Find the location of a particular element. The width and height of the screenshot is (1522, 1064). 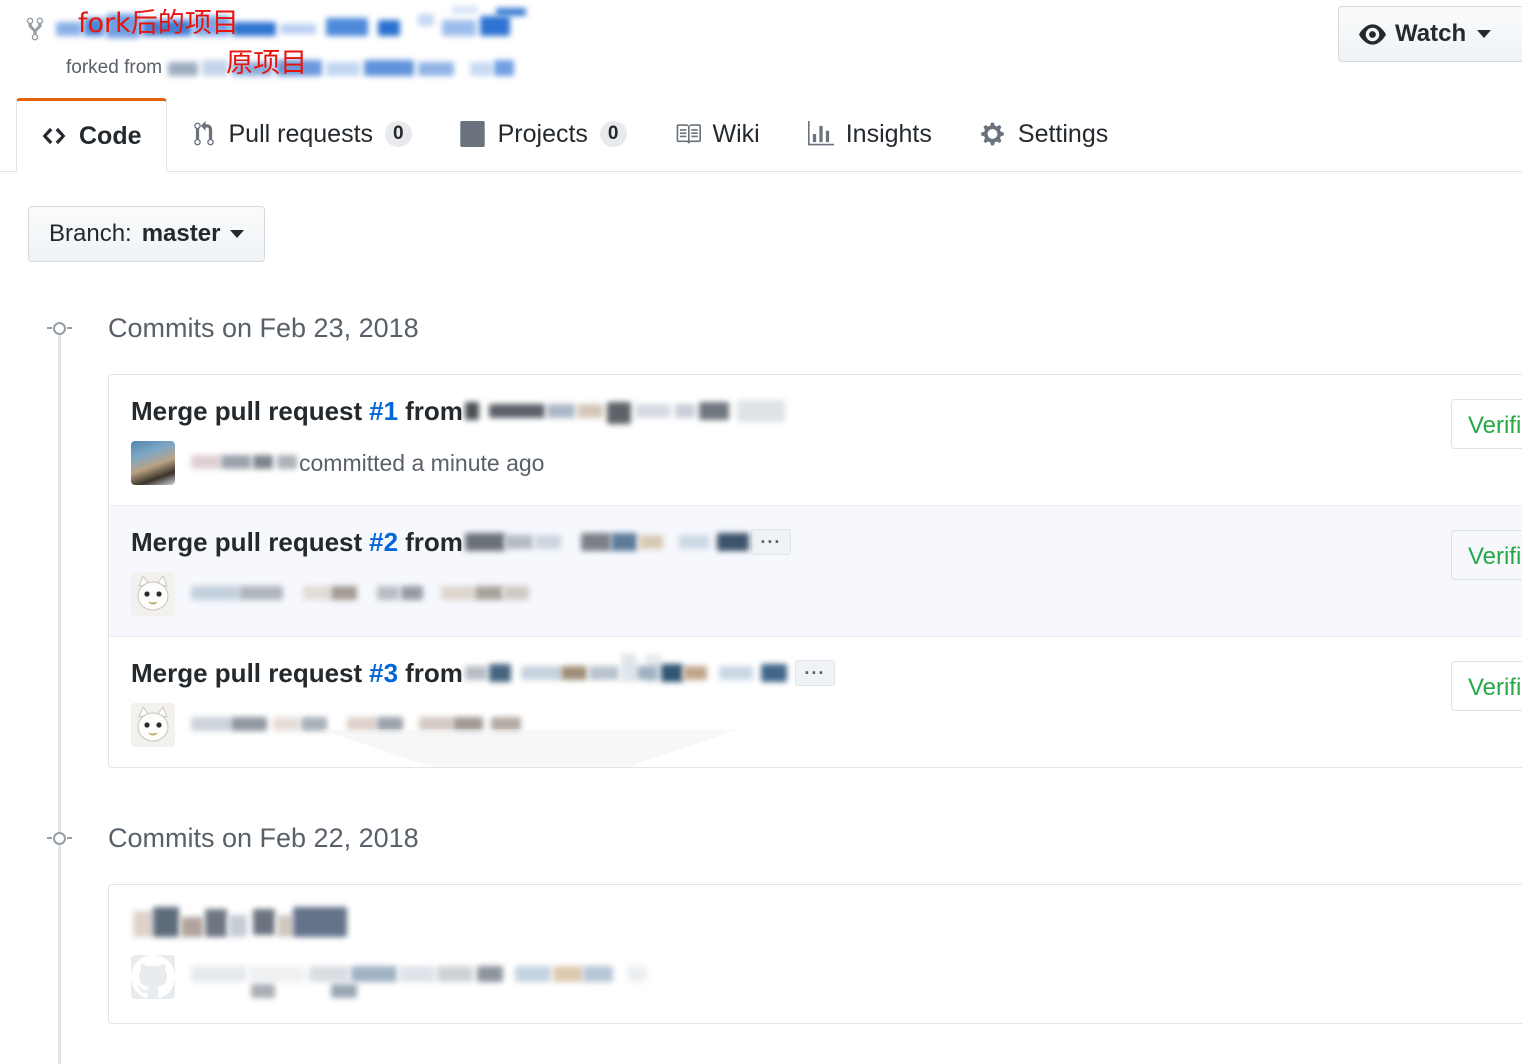

annotation-fork-repo: fork后的项目 is located at coordinates (158, 23).